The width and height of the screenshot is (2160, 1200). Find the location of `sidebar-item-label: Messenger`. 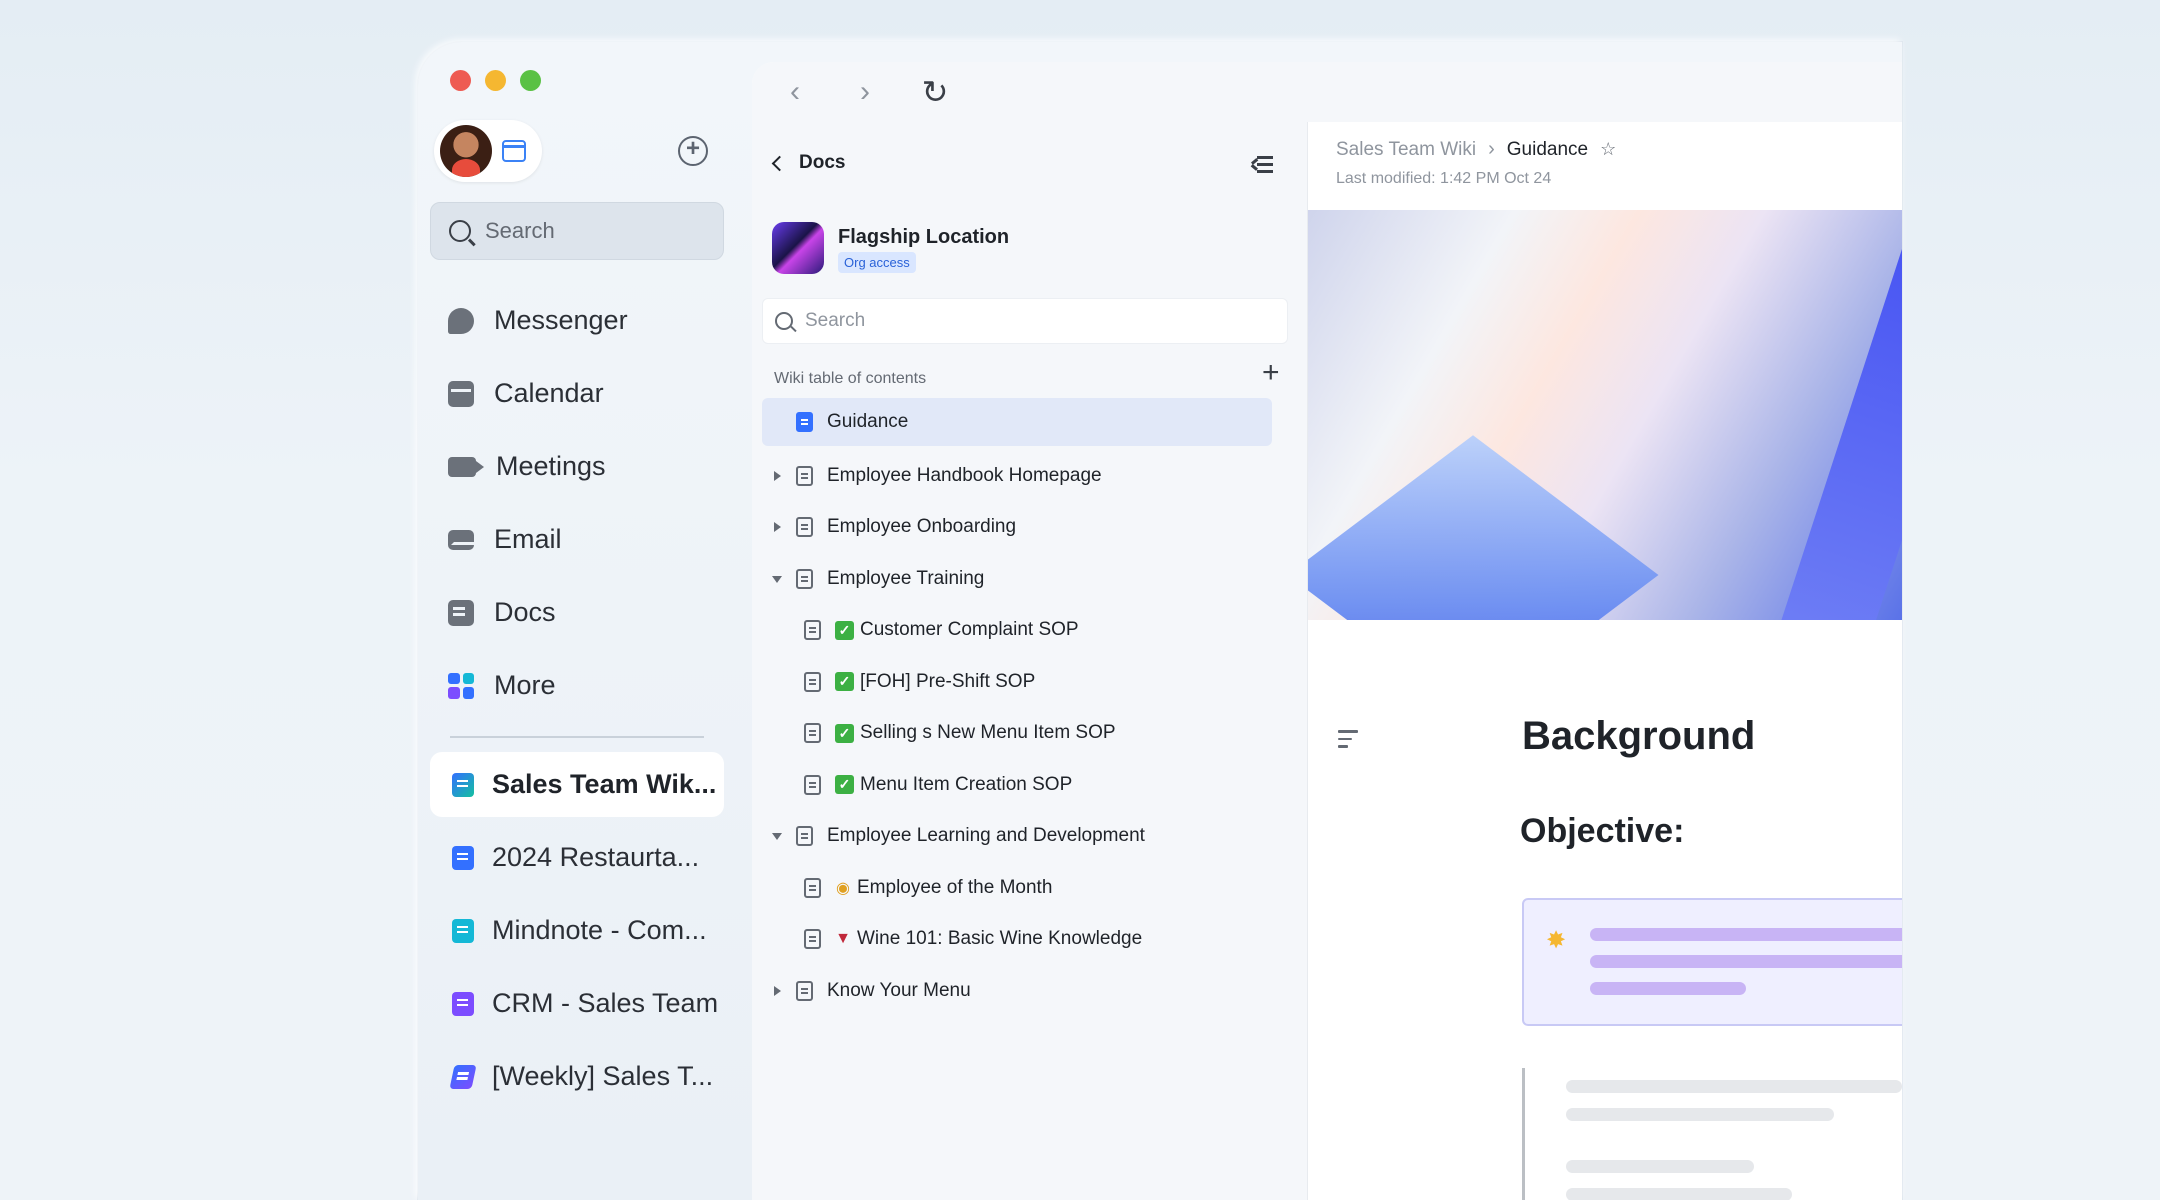

sidebar-item-label: Messenger is located at coordinates (561, 320).